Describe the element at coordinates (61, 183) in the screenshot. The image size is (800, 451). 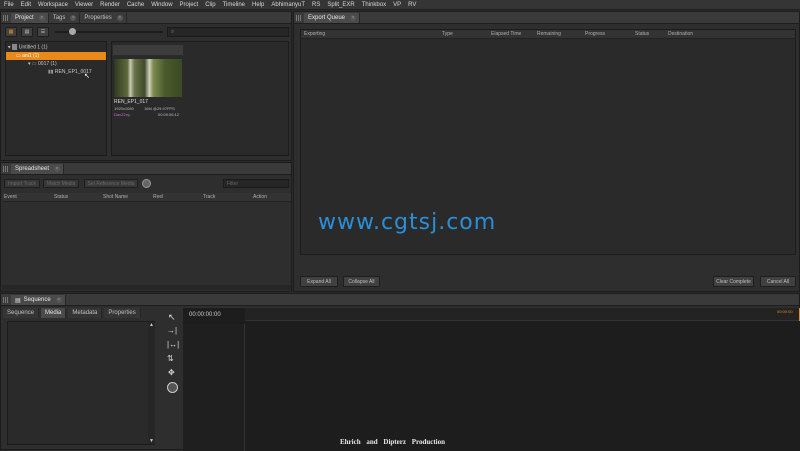
I see `match-media-button: Match Media` at that location.